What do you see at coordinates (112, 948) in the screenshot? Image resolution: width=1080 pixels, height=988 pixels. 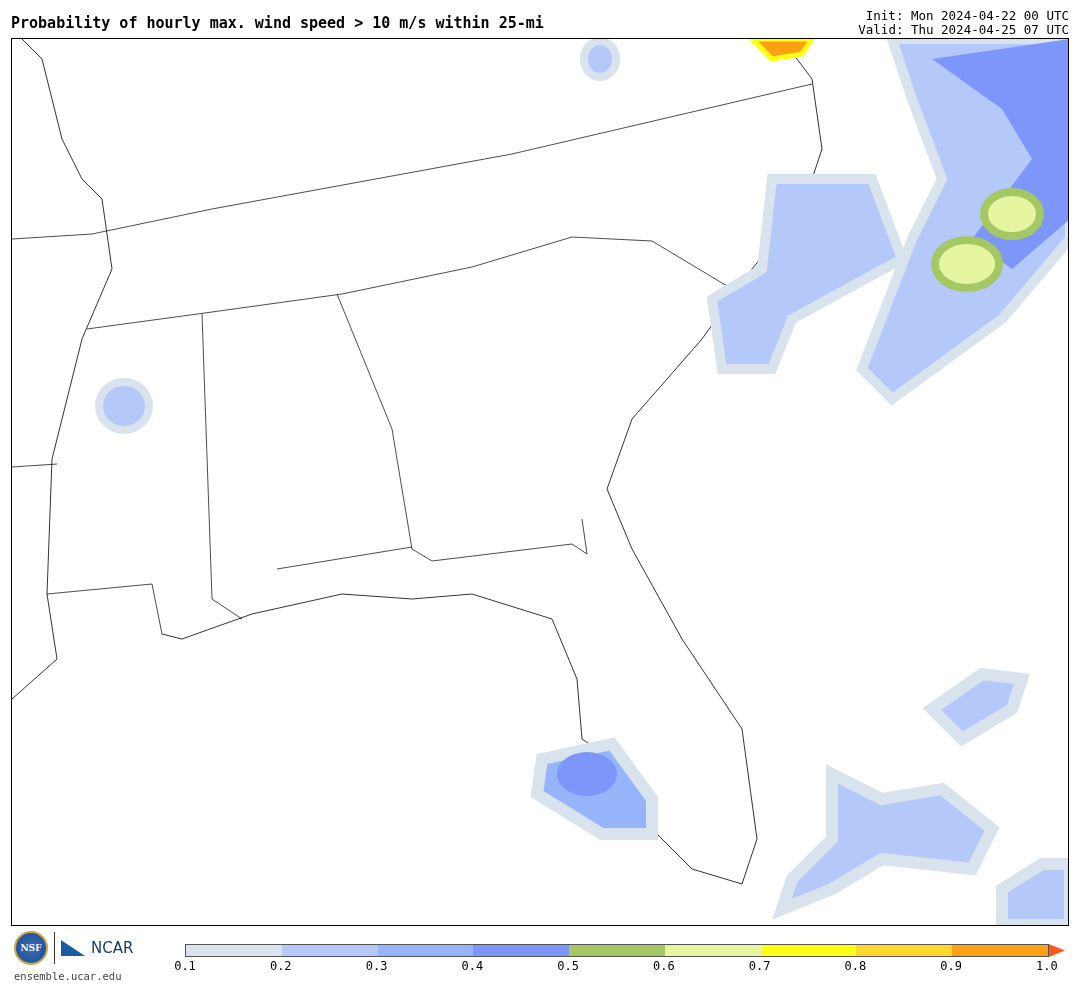 I see `ncar-logo: NCAR` at bounding box center [112, 948].